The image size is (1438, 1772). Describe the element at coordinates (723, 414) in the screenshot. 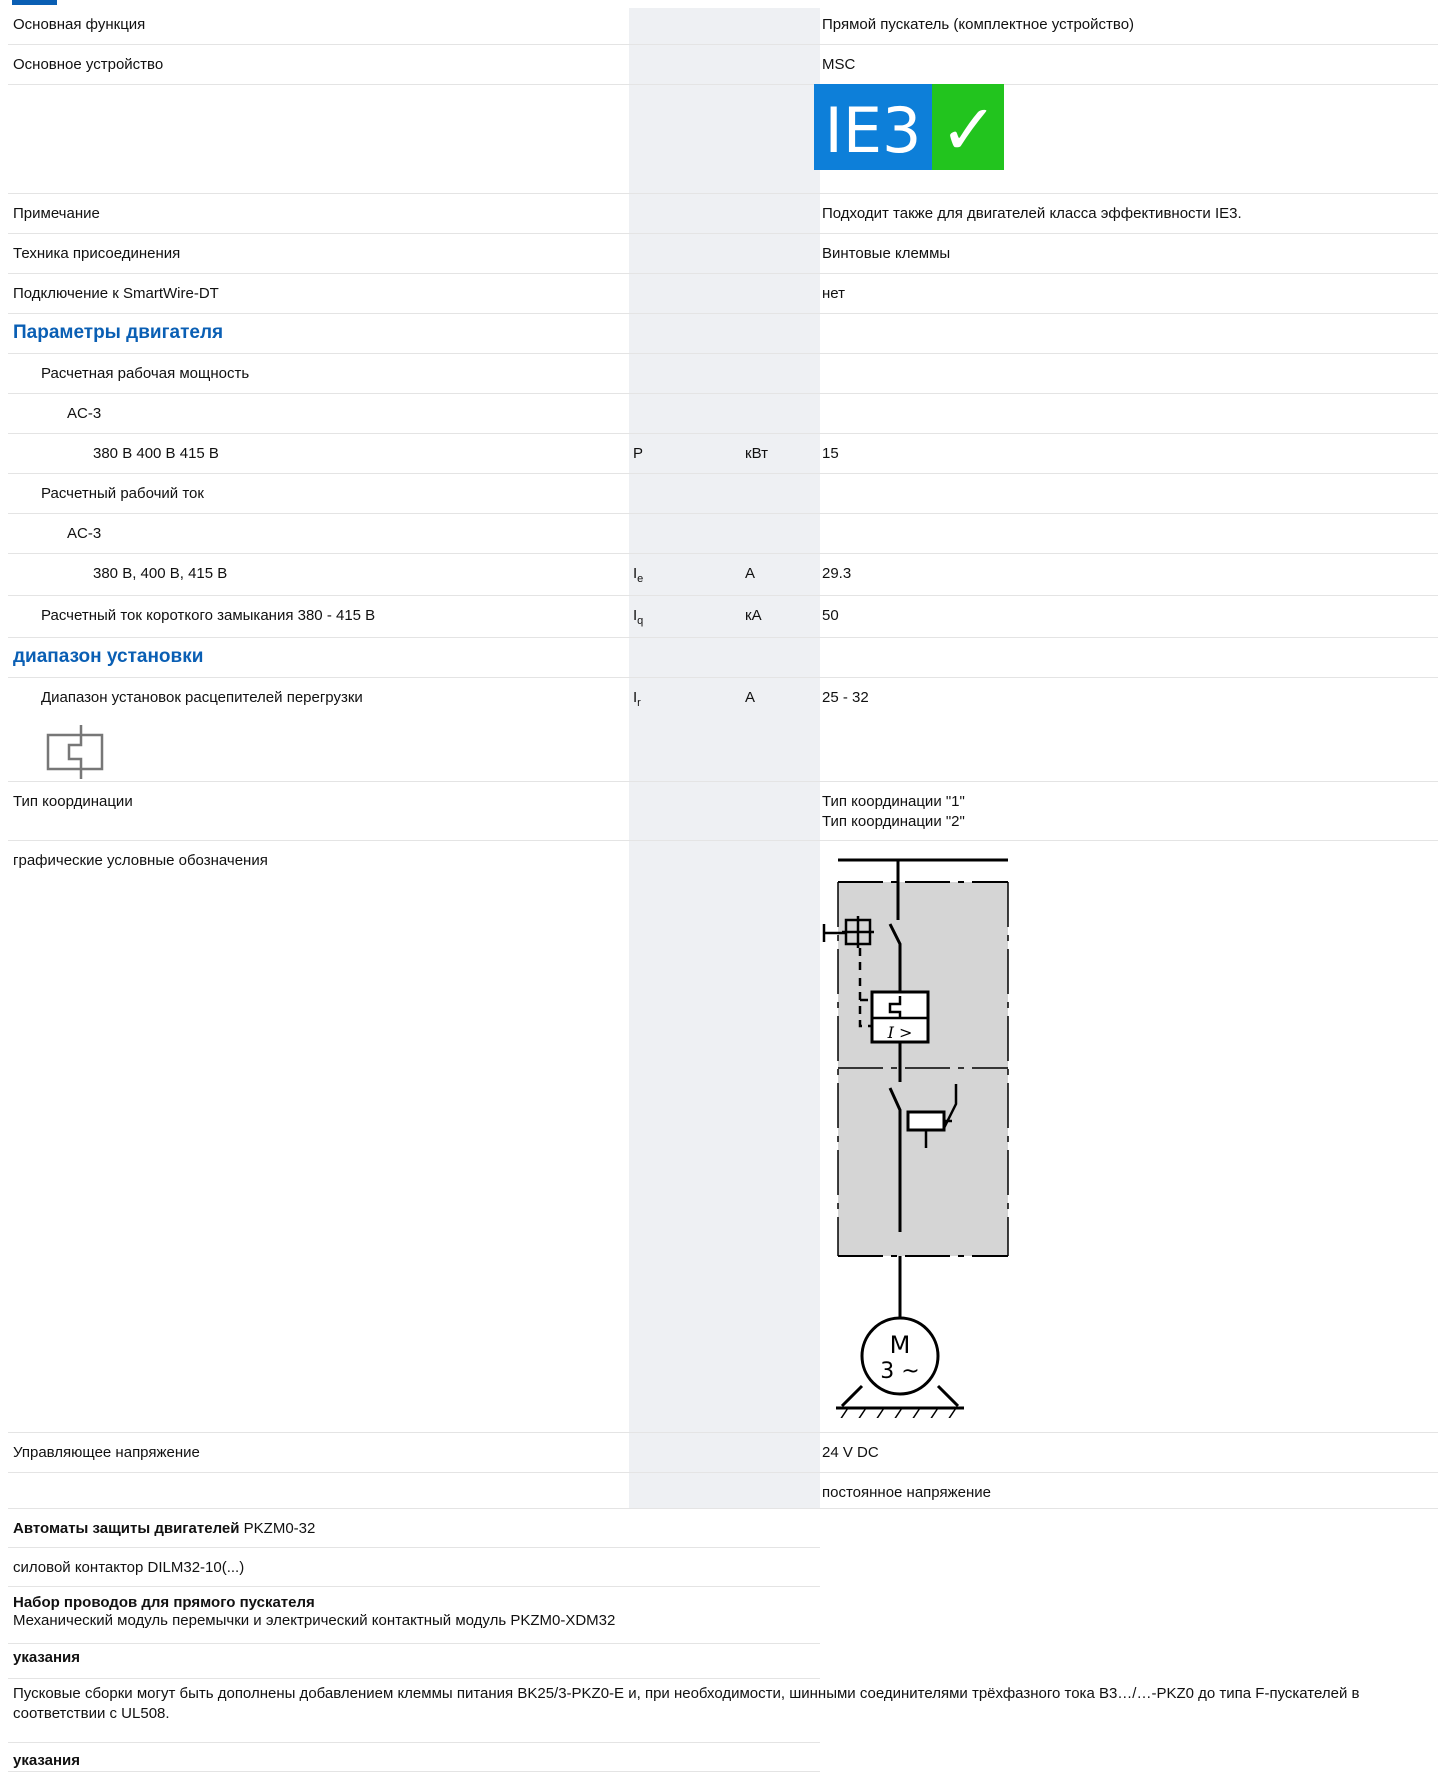

I see `row-ac3-power: AC-3` at that location.